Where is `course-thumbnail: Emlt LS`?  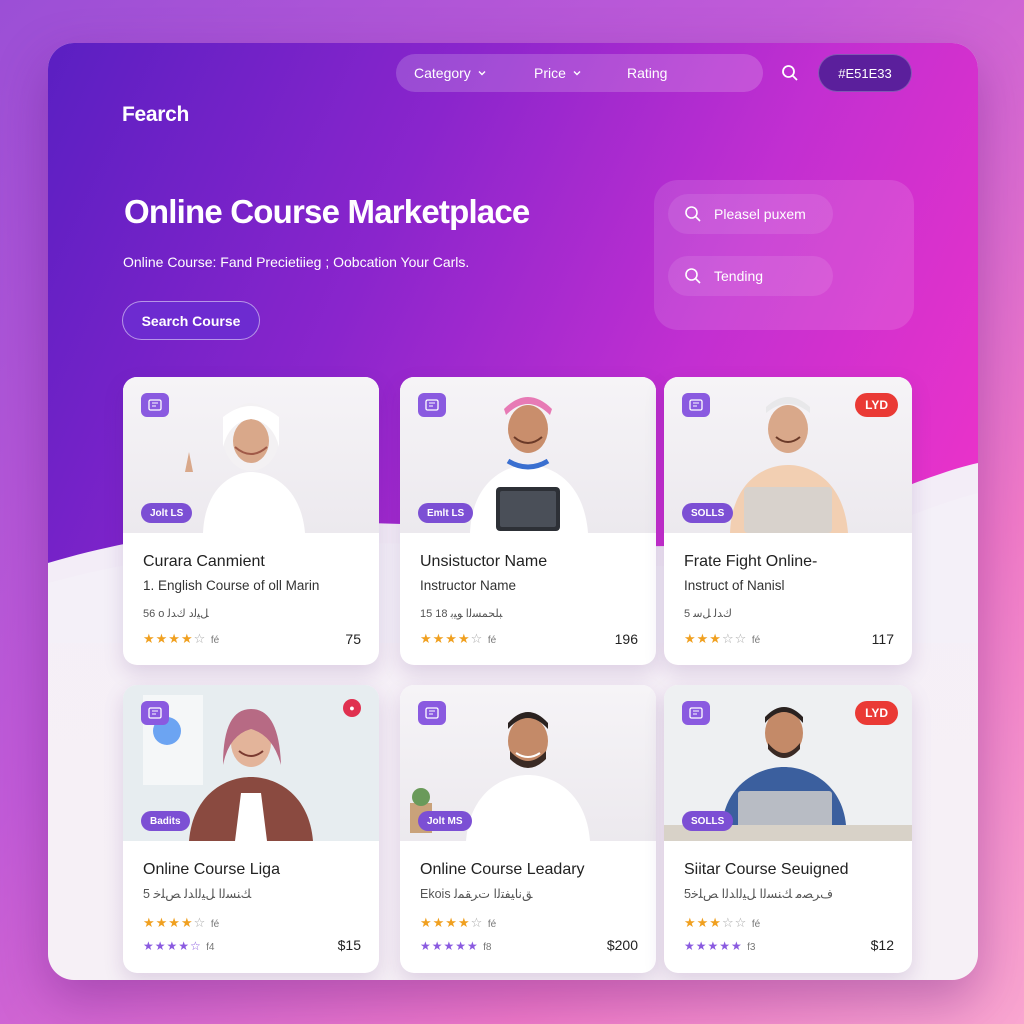 course-thumbnail: Emlt LS is located at coordinates (528, 455).